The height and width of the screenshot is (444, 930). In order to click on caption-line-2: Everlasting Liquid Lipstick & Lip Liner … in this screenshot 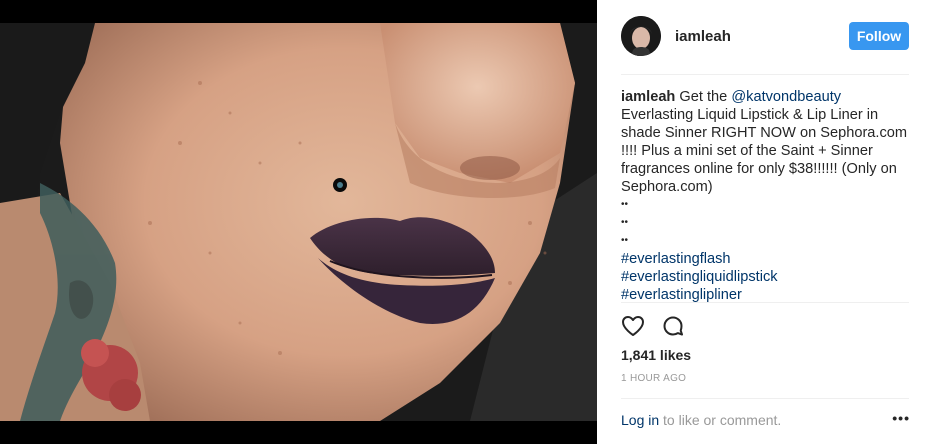, I will do `click(750, 115)`.